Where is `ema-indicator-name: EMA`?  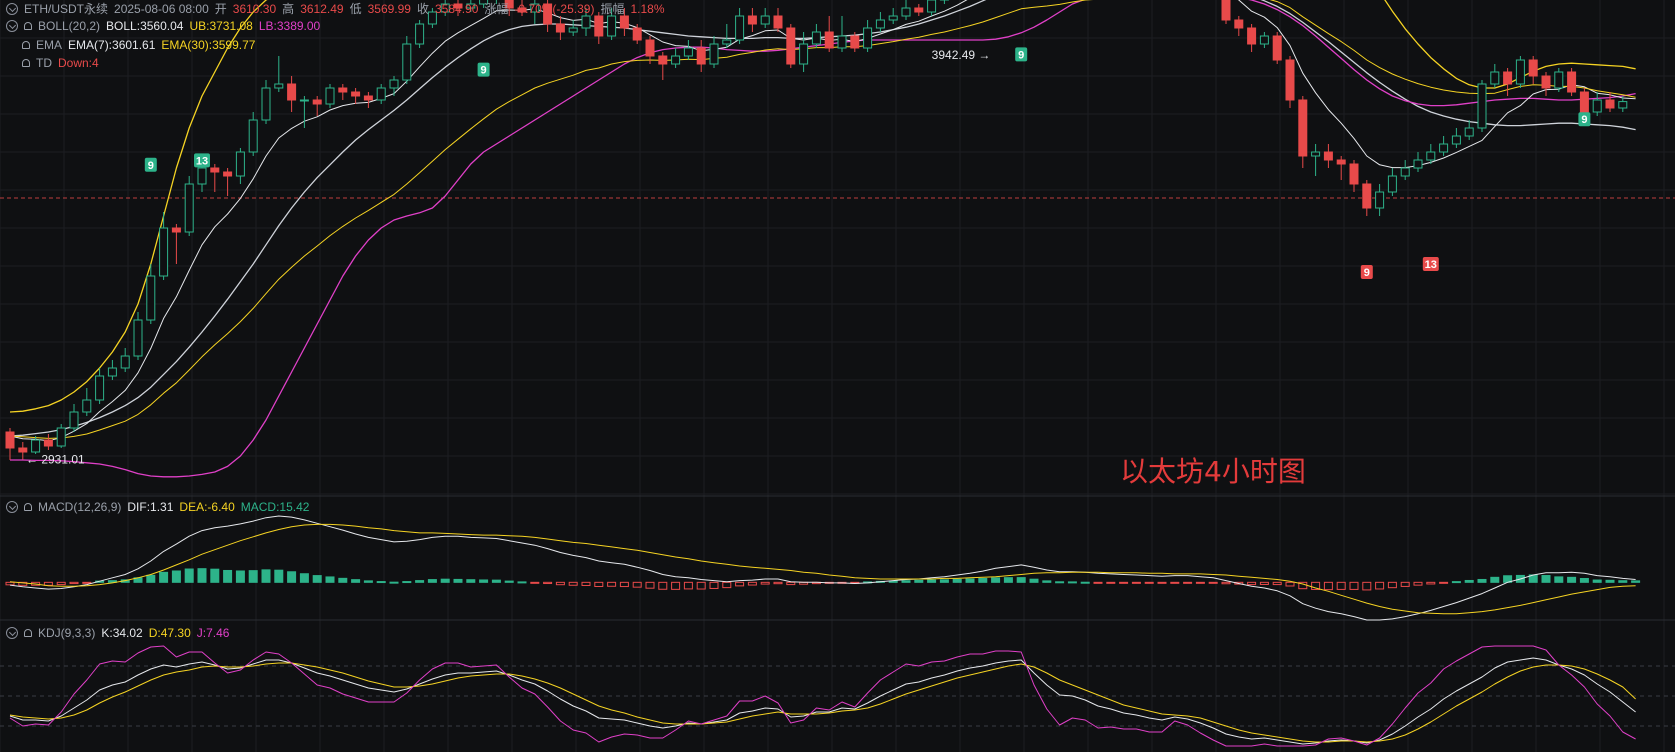
ema-indicator-name: EMA is located at coordinates (49, 45).